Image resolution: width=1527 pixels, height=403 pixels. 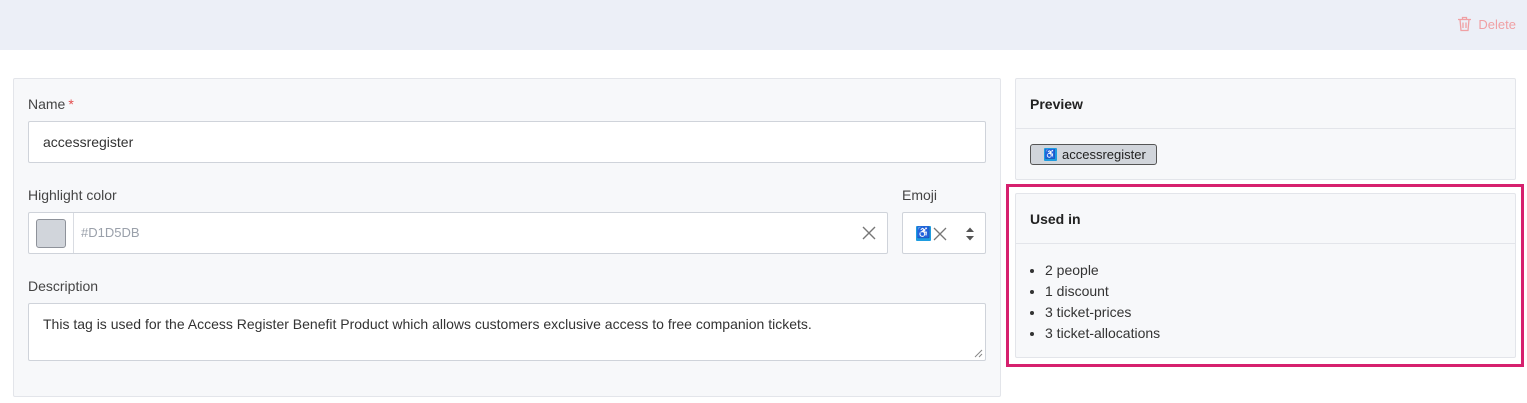 What do you see at coordinates (1104, 154) in the screenshot?
I see `tag-preview-label: accessregister` at bounding box center [1104, 154].